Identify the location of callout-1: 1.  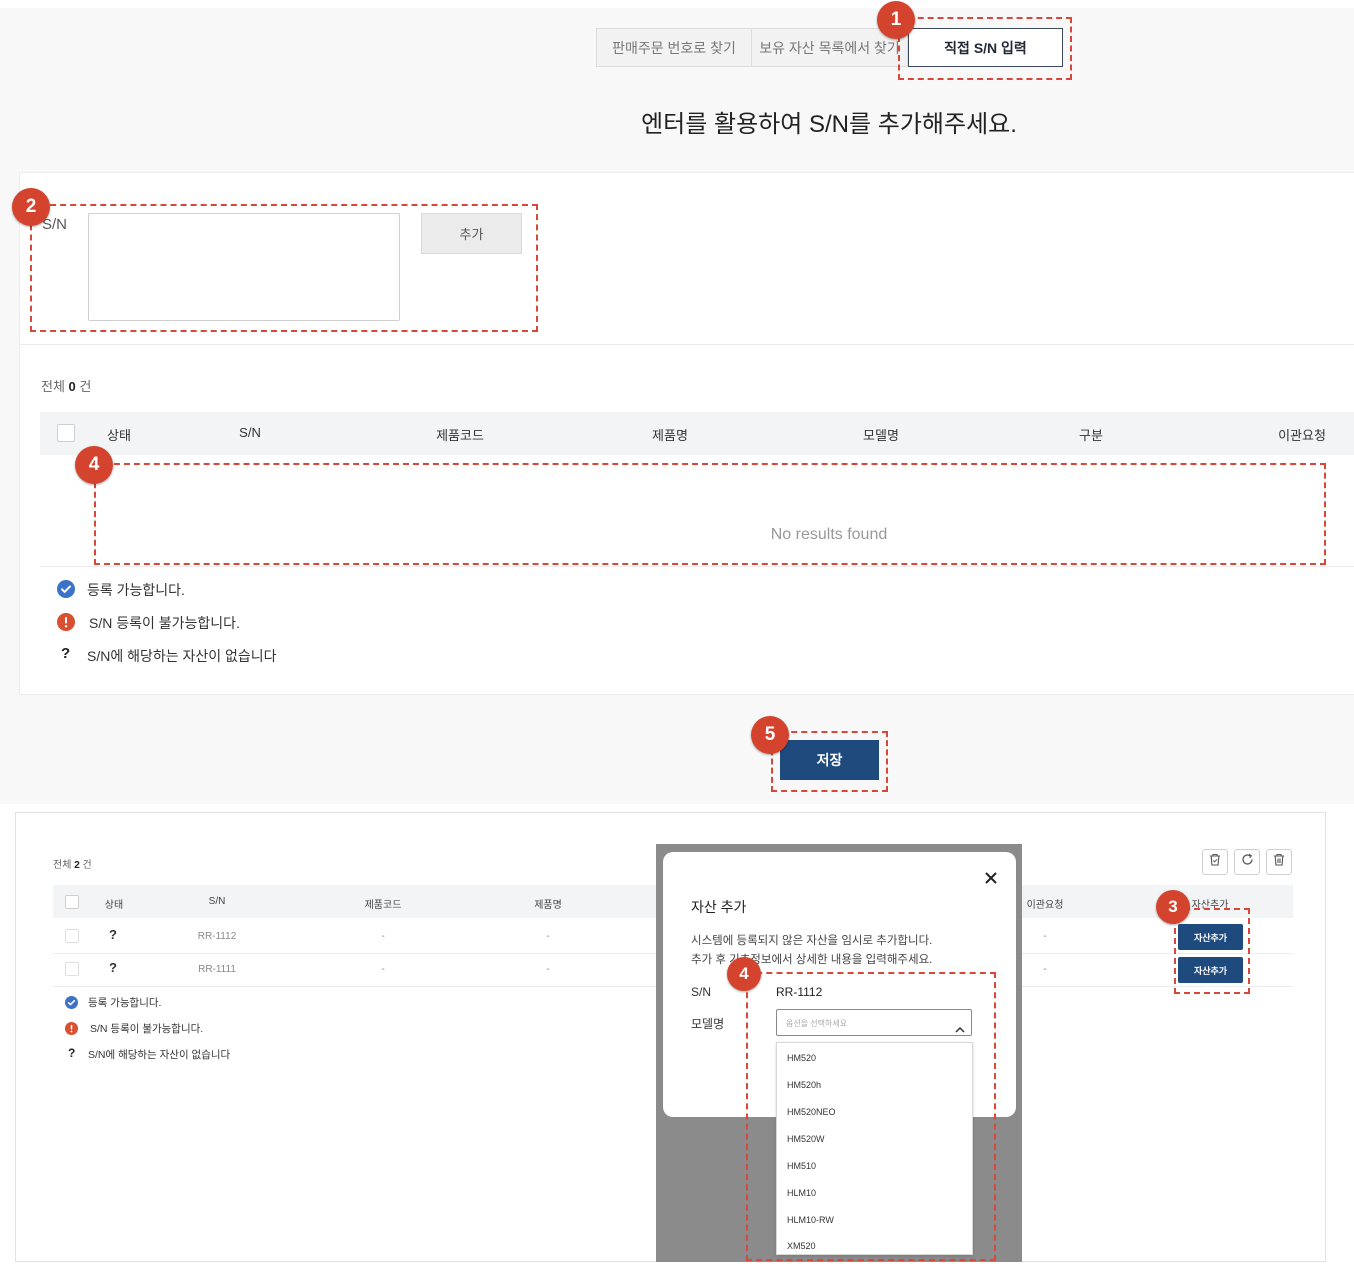
(896, 20).